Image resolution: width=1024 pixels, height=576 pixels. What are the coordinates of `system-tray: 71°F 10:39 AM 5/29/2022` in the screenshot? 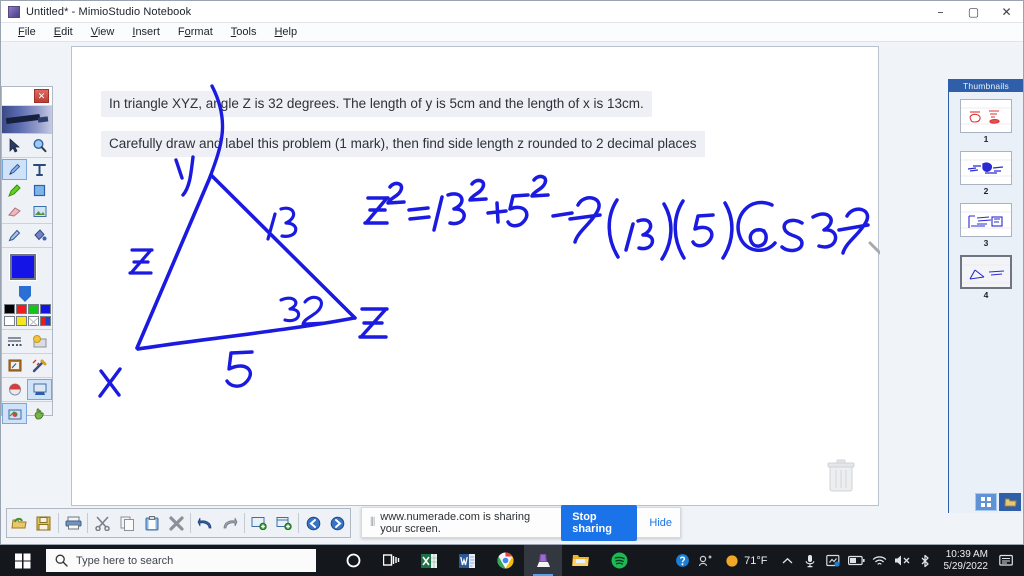 It's located at (847, 560).